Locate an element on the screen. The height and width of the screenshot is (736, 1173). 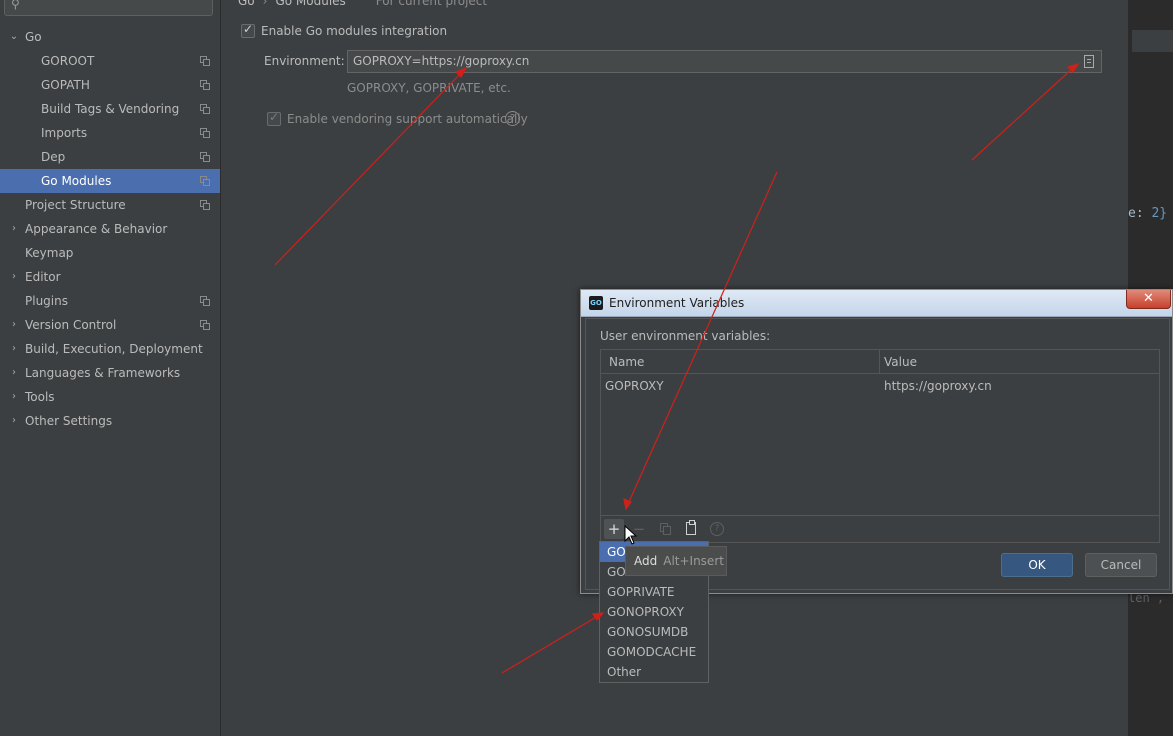
paste-button is located at coordinates (691, 529).